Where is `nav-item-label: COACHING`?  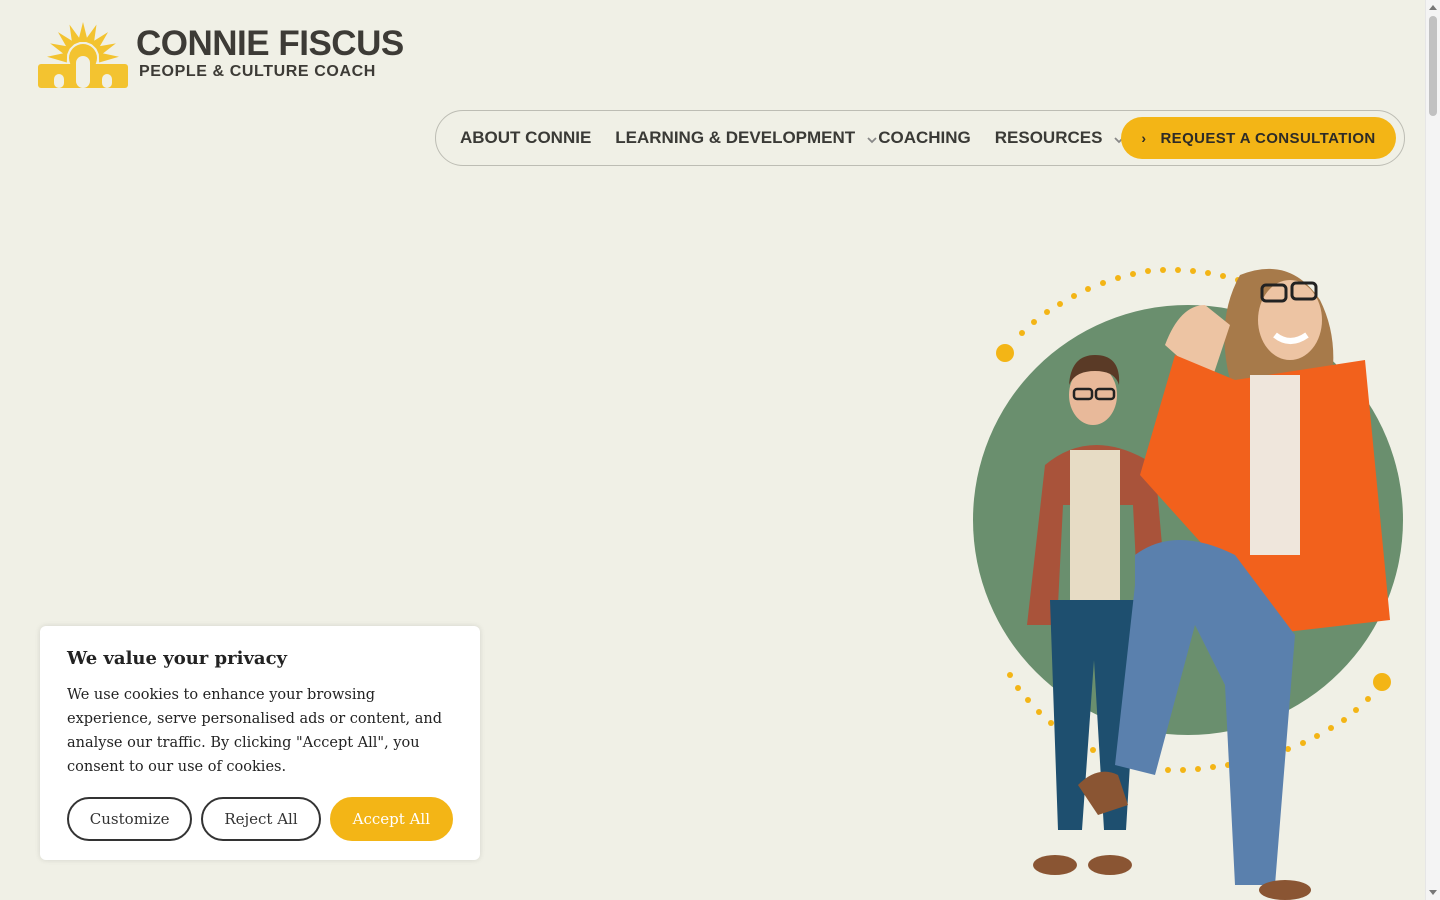 nav-item-label: COACHING is located at coordinates (924, 137).